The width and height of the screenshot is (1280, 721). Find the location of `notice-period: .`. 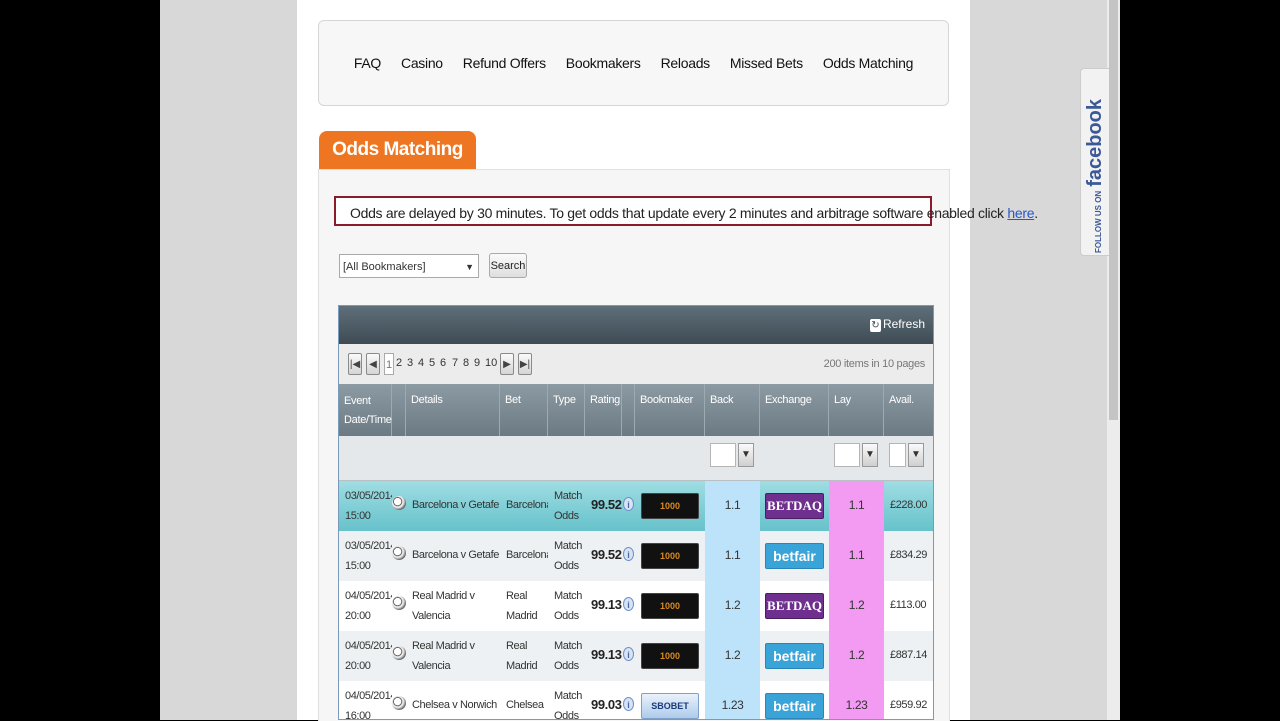

notice-period: . is located at coordinates (1036, 213).